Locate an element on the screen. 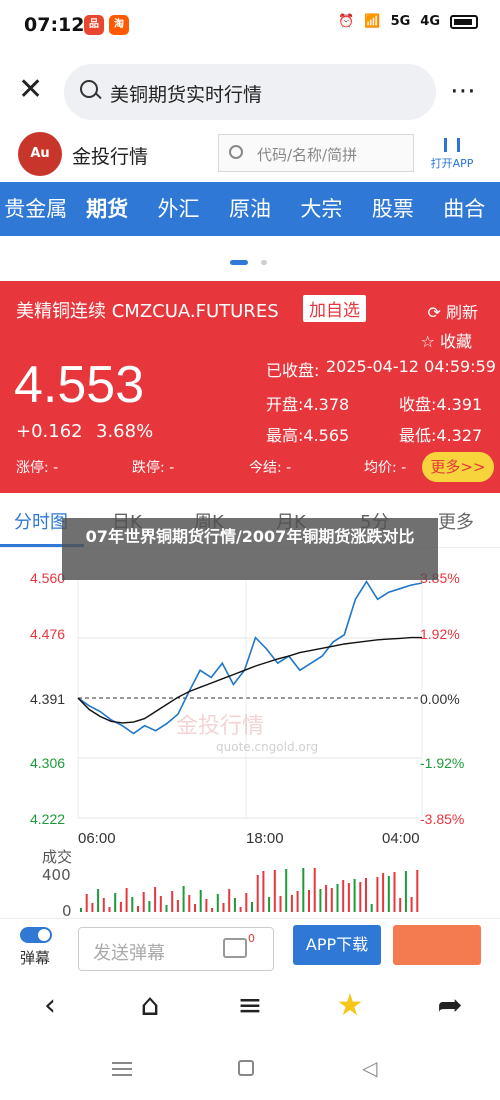 This screenshot has width=500, height=1100. article-title-overlay: 07年世界铜期货行情/2007年铜期货涨跌对比 is located at coordinates (250, 549).